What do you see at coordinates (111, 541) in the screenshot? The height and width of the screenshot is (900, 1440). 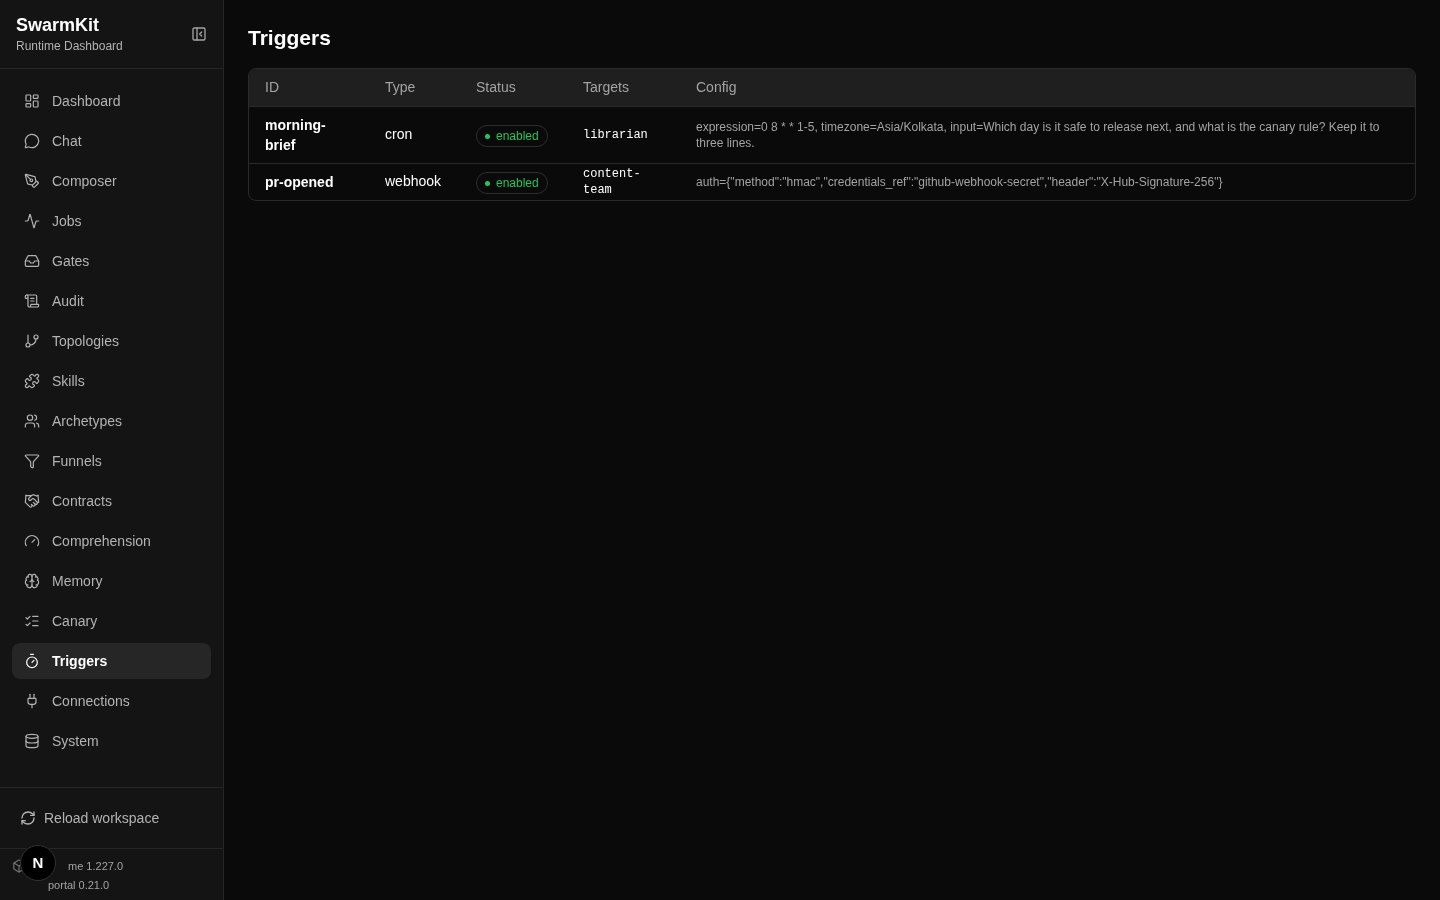 I see `nav-item: Comprehension` at bounding box center [111, 541].